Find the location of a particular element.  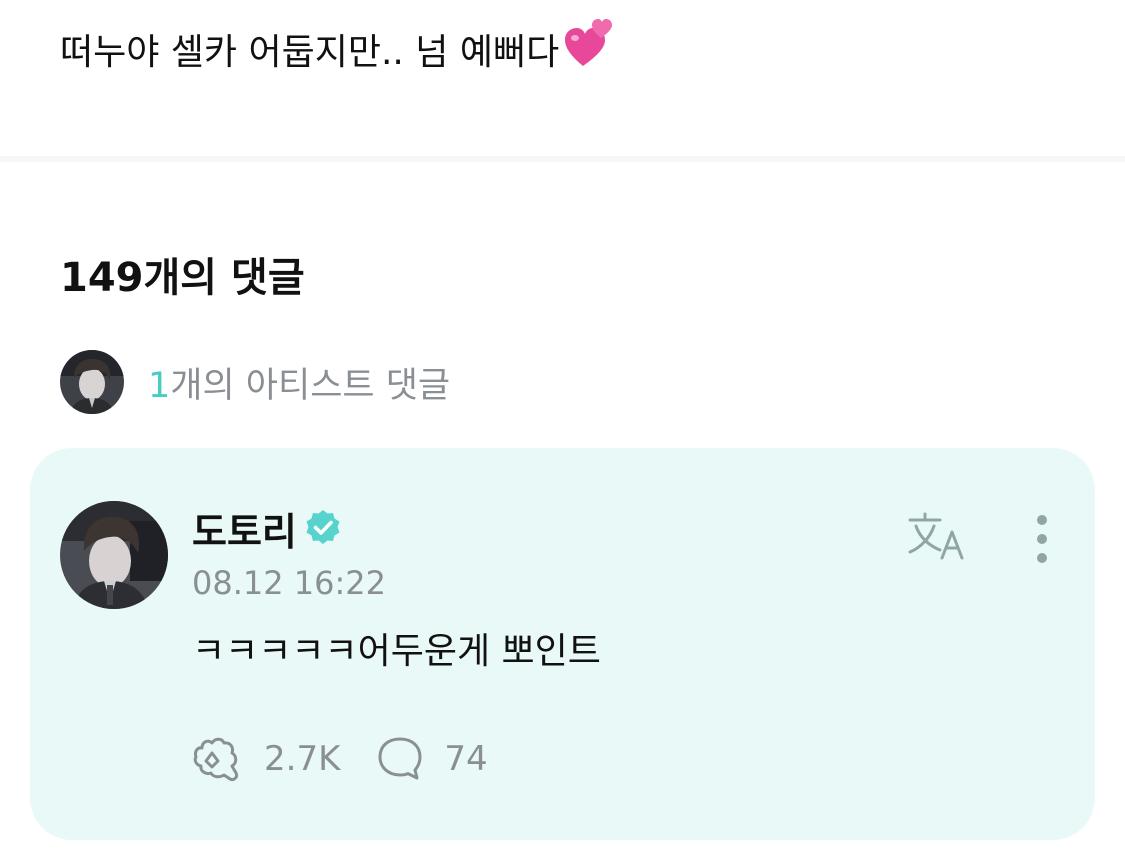

artist-comment-count: 1 is located at coordinates (159, 385).